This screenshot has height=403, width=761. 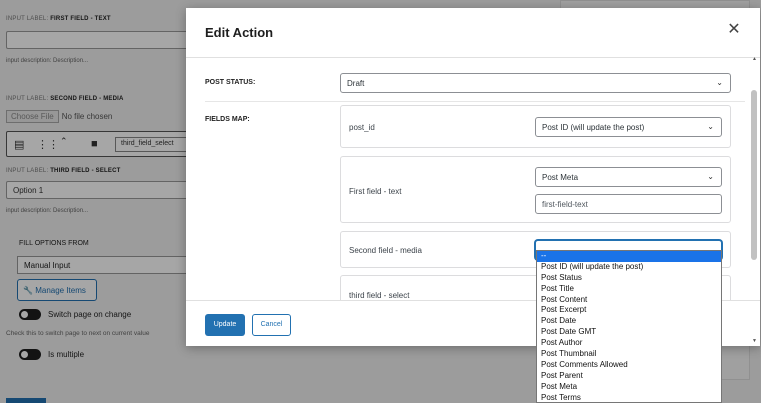 I want to click on cancel-button: Cancel, so click(x=271, y=325).